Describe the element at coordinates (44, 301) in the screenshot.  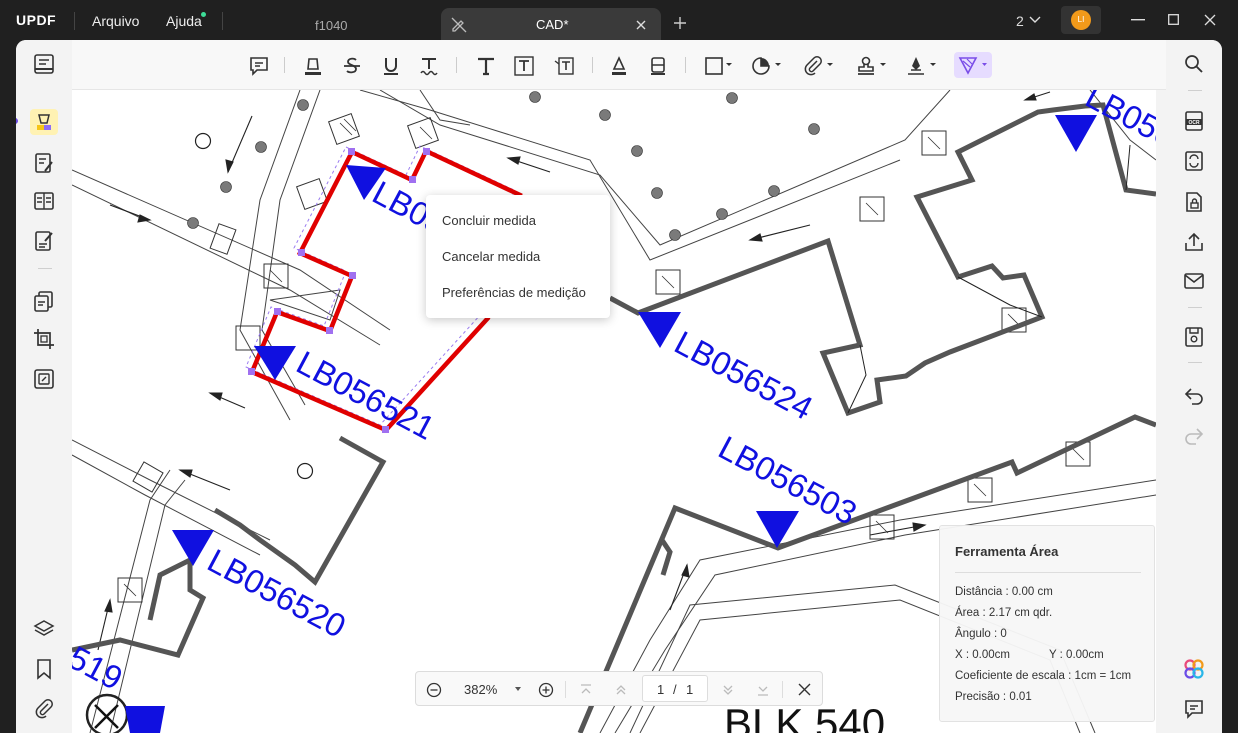
I see `organize-pages-icon` at that location.